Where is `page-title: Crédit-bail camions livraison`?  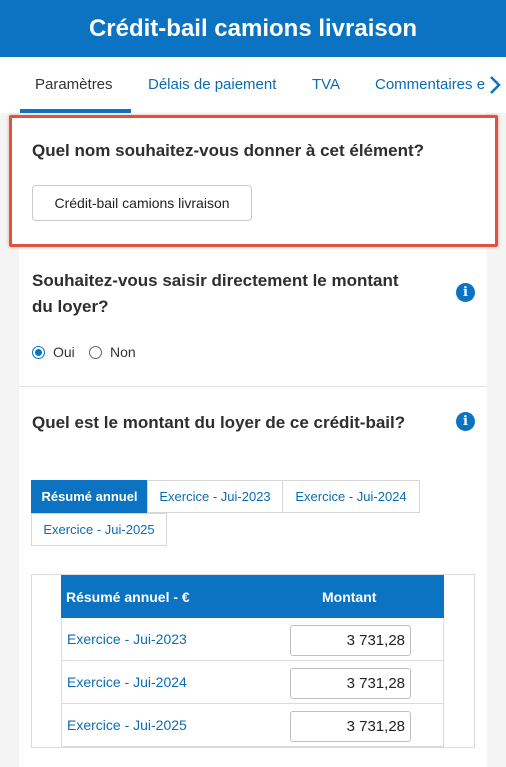
page-title: Crédit-bail camions livraison is located at coordinates (253, 28).